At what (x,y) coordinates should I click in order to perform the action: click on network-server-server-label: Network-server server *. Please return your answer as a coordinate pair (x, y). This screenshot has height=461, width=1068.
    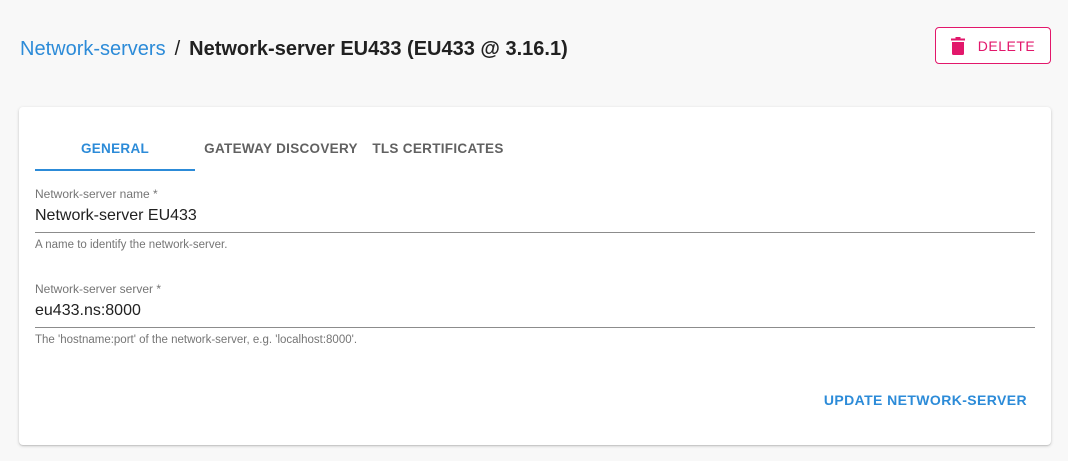
    Looking at the image, I should click on (98, 289).